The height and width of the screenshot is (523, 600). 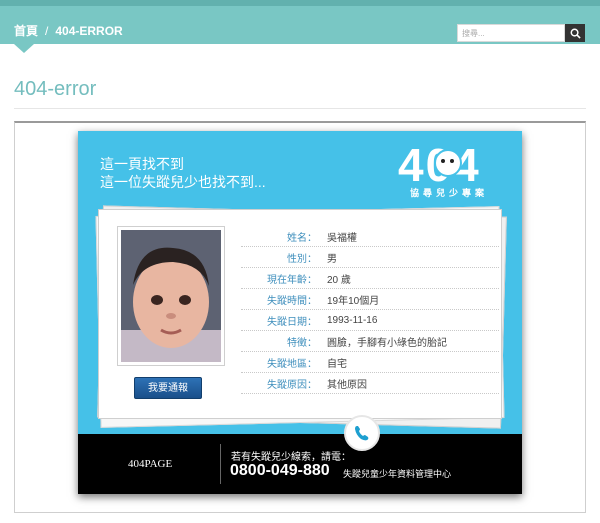 I want to click on missing-date-label: 失蹤日期：, so click(x=292, y=322).